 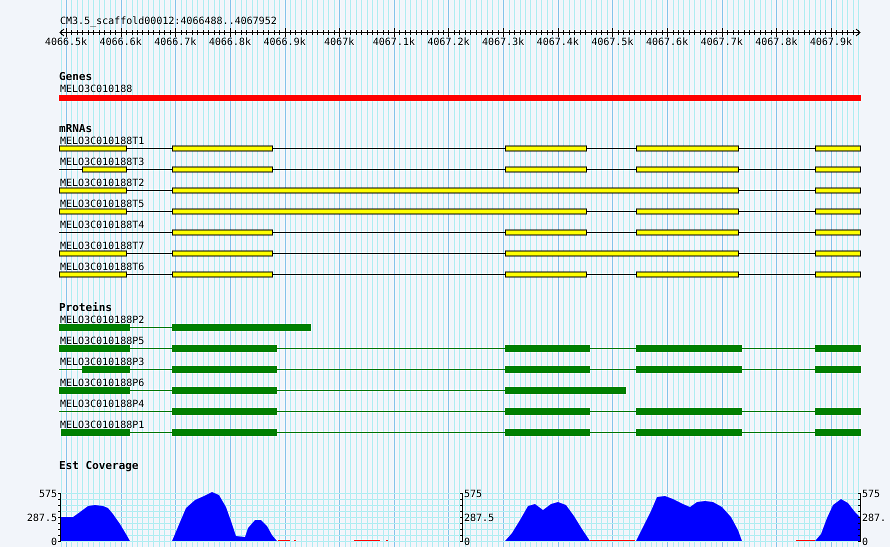 What do you see at coordinates (776, 42) in the screenshot?
I see `tick-label: 4067.8k` at bounding box center [776, 42].